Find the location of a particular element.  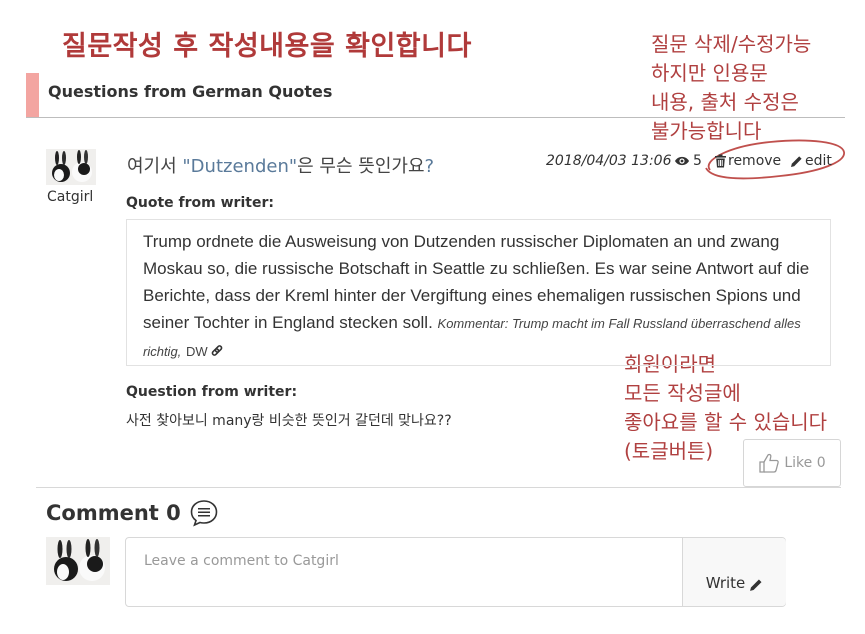

thumbs-up-icon is located at coordinates (769, 463).